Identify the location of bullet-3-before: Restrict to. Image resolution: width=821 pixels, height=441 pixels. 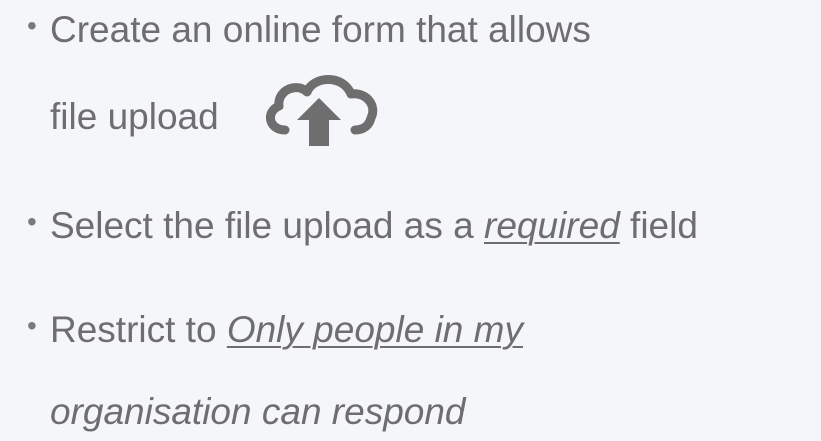
(138, 329).